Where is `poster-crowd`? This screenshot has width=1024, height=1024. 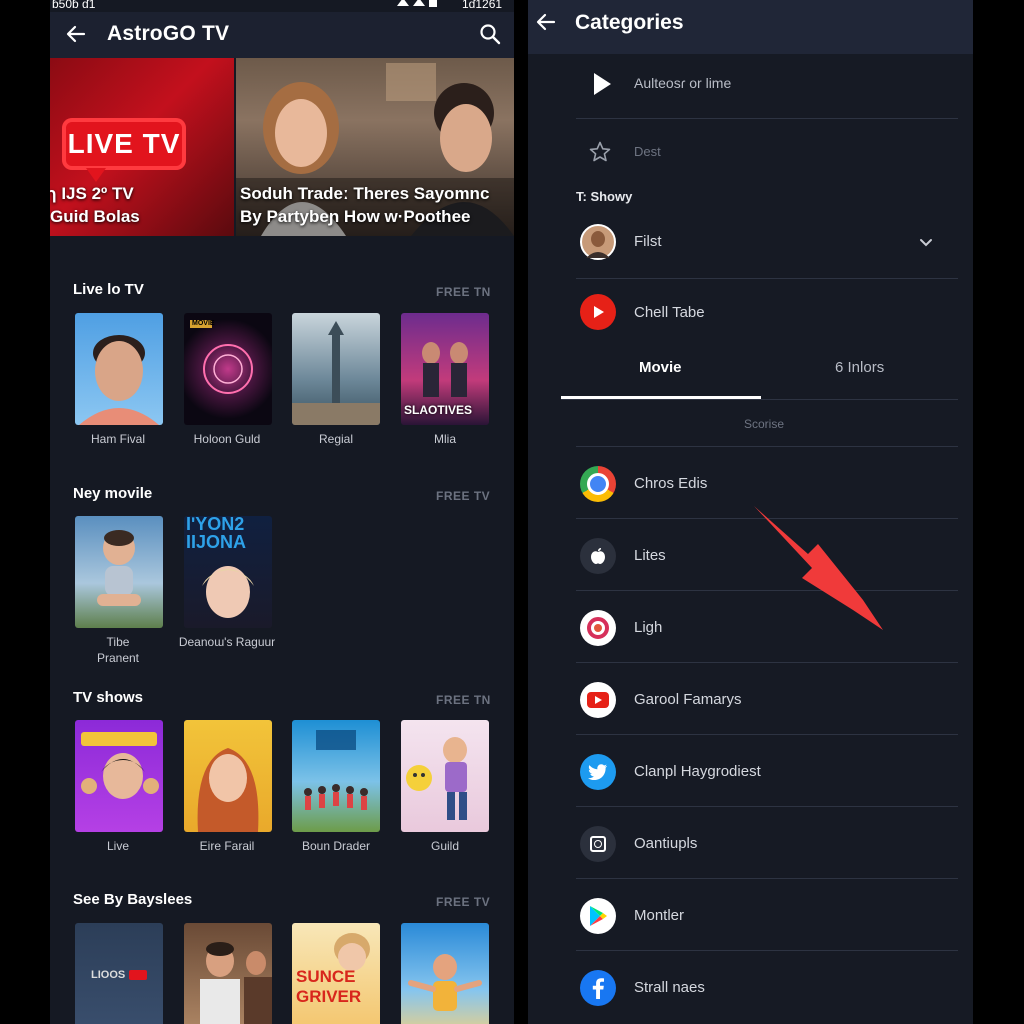 poster-crowd is located at coordinates (228, 973).